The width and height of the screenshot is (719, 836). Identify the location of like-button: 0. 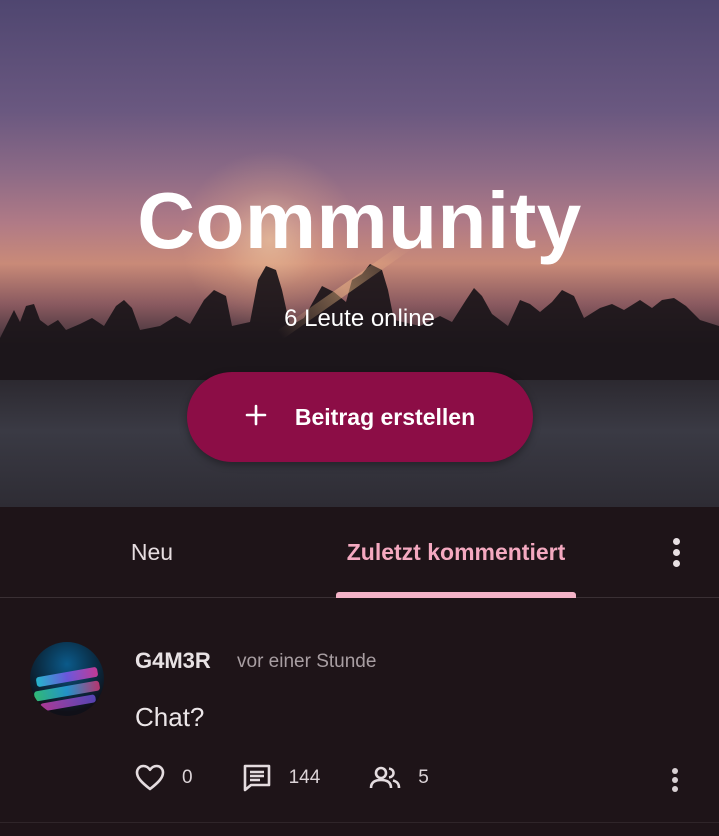
(164, 778).